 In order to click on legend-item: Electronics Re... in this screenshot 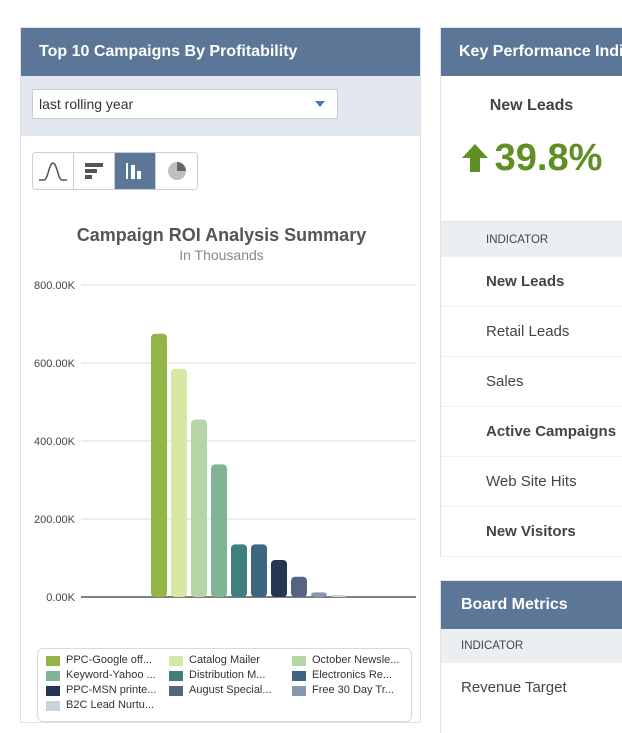, I will do `click(353, 676)`.